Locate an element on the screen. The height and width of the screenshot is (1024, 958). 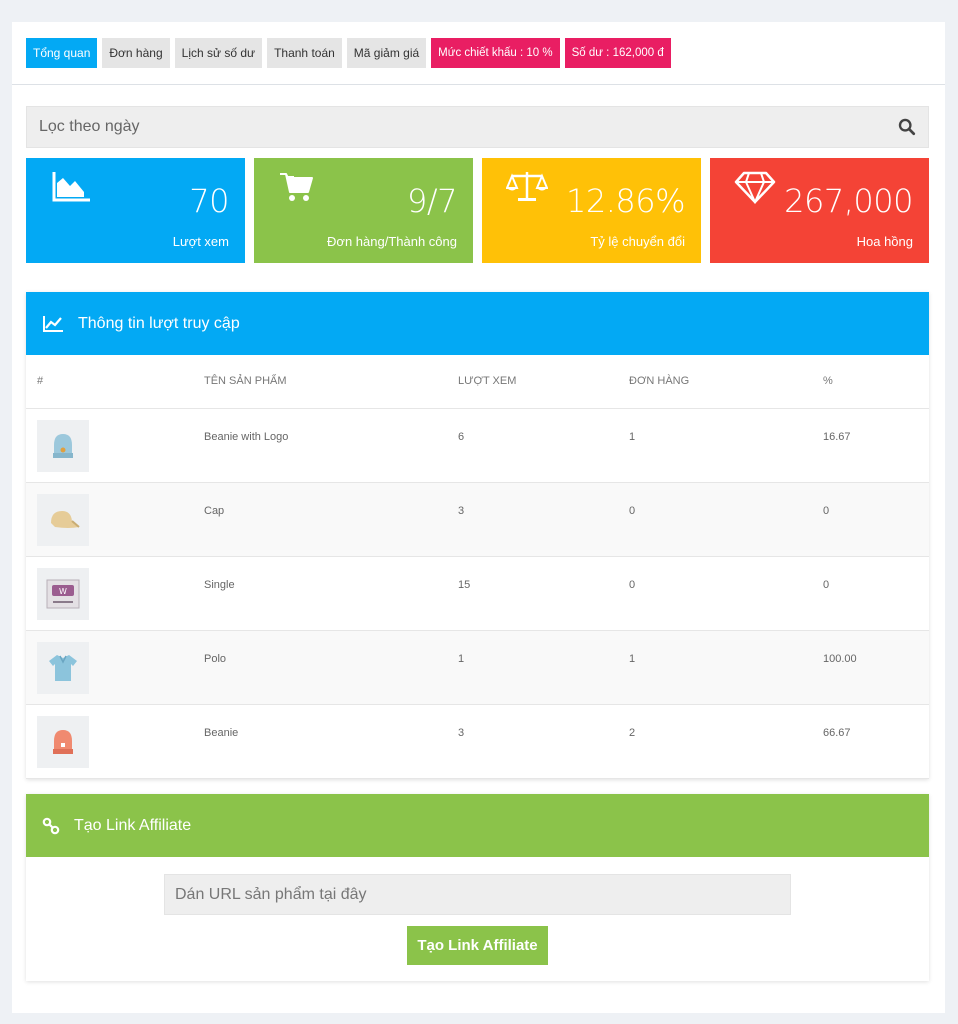
col-orders: Đơn hàng is located at coordinates (726, 382).